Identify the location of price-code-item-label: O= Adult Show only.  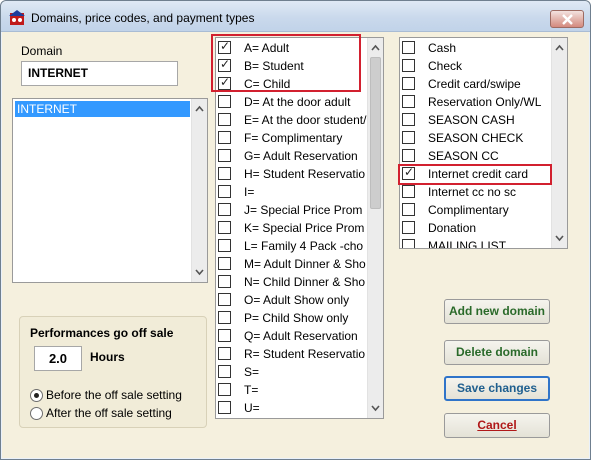
(297, 300).